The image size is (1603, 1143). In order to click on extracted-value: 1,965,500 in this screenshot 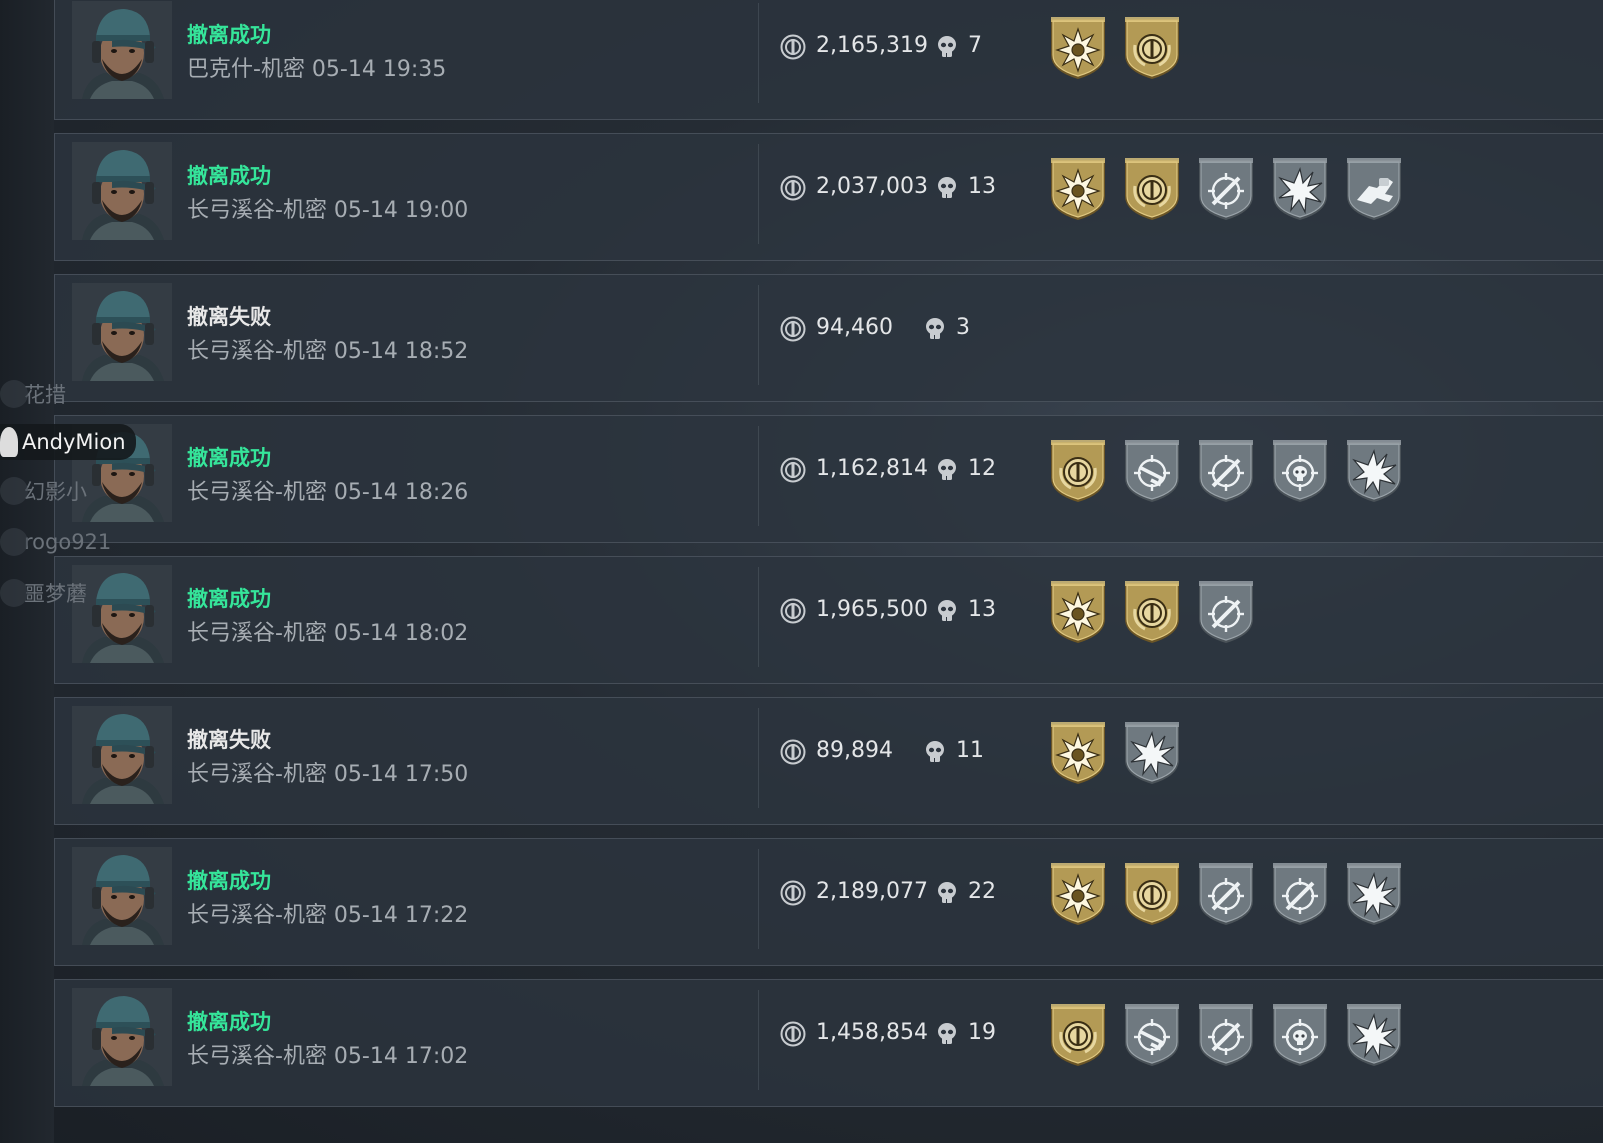, I will do `click(872, 609)`.